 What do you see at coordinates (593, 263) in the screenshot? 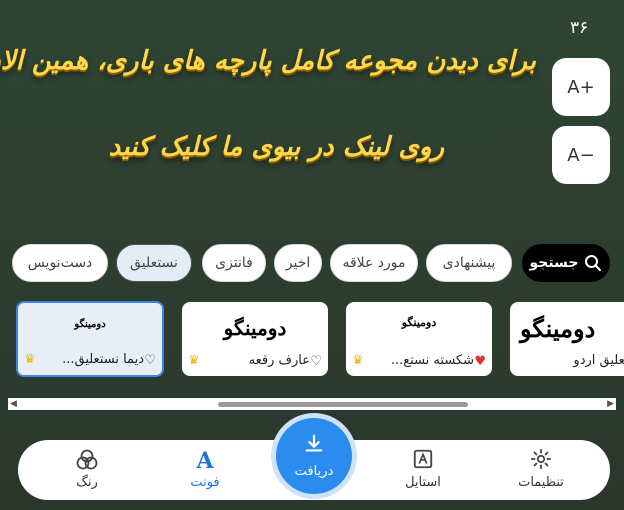
I see `search-icon` at bounding box center [593, 263].